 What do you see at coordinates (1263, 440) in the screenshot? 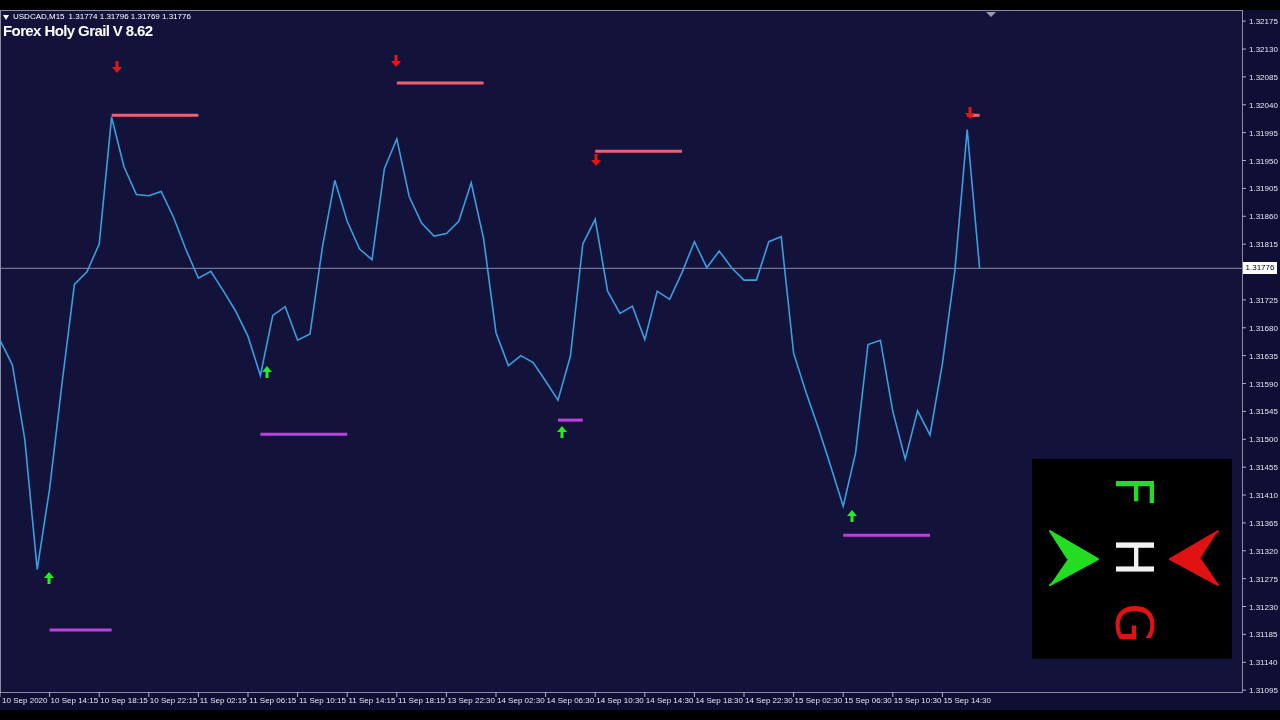
I see `price-label: 1.31500` at bounding box center [1263, 440].